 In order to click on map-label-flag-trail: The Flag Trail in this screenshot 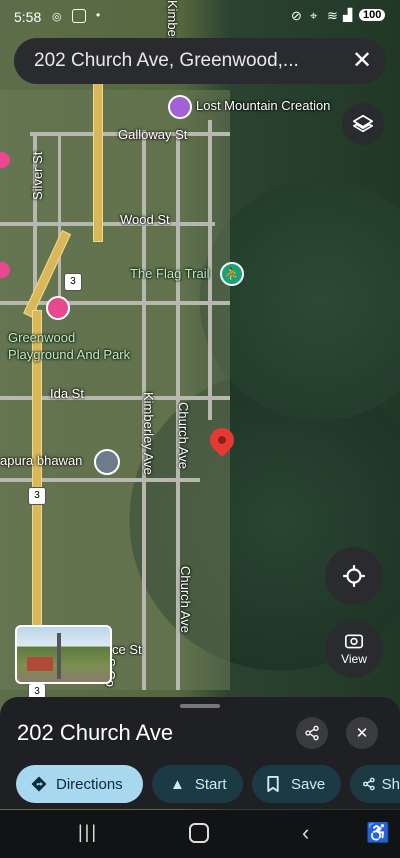, I will do `click(169, 273)`.